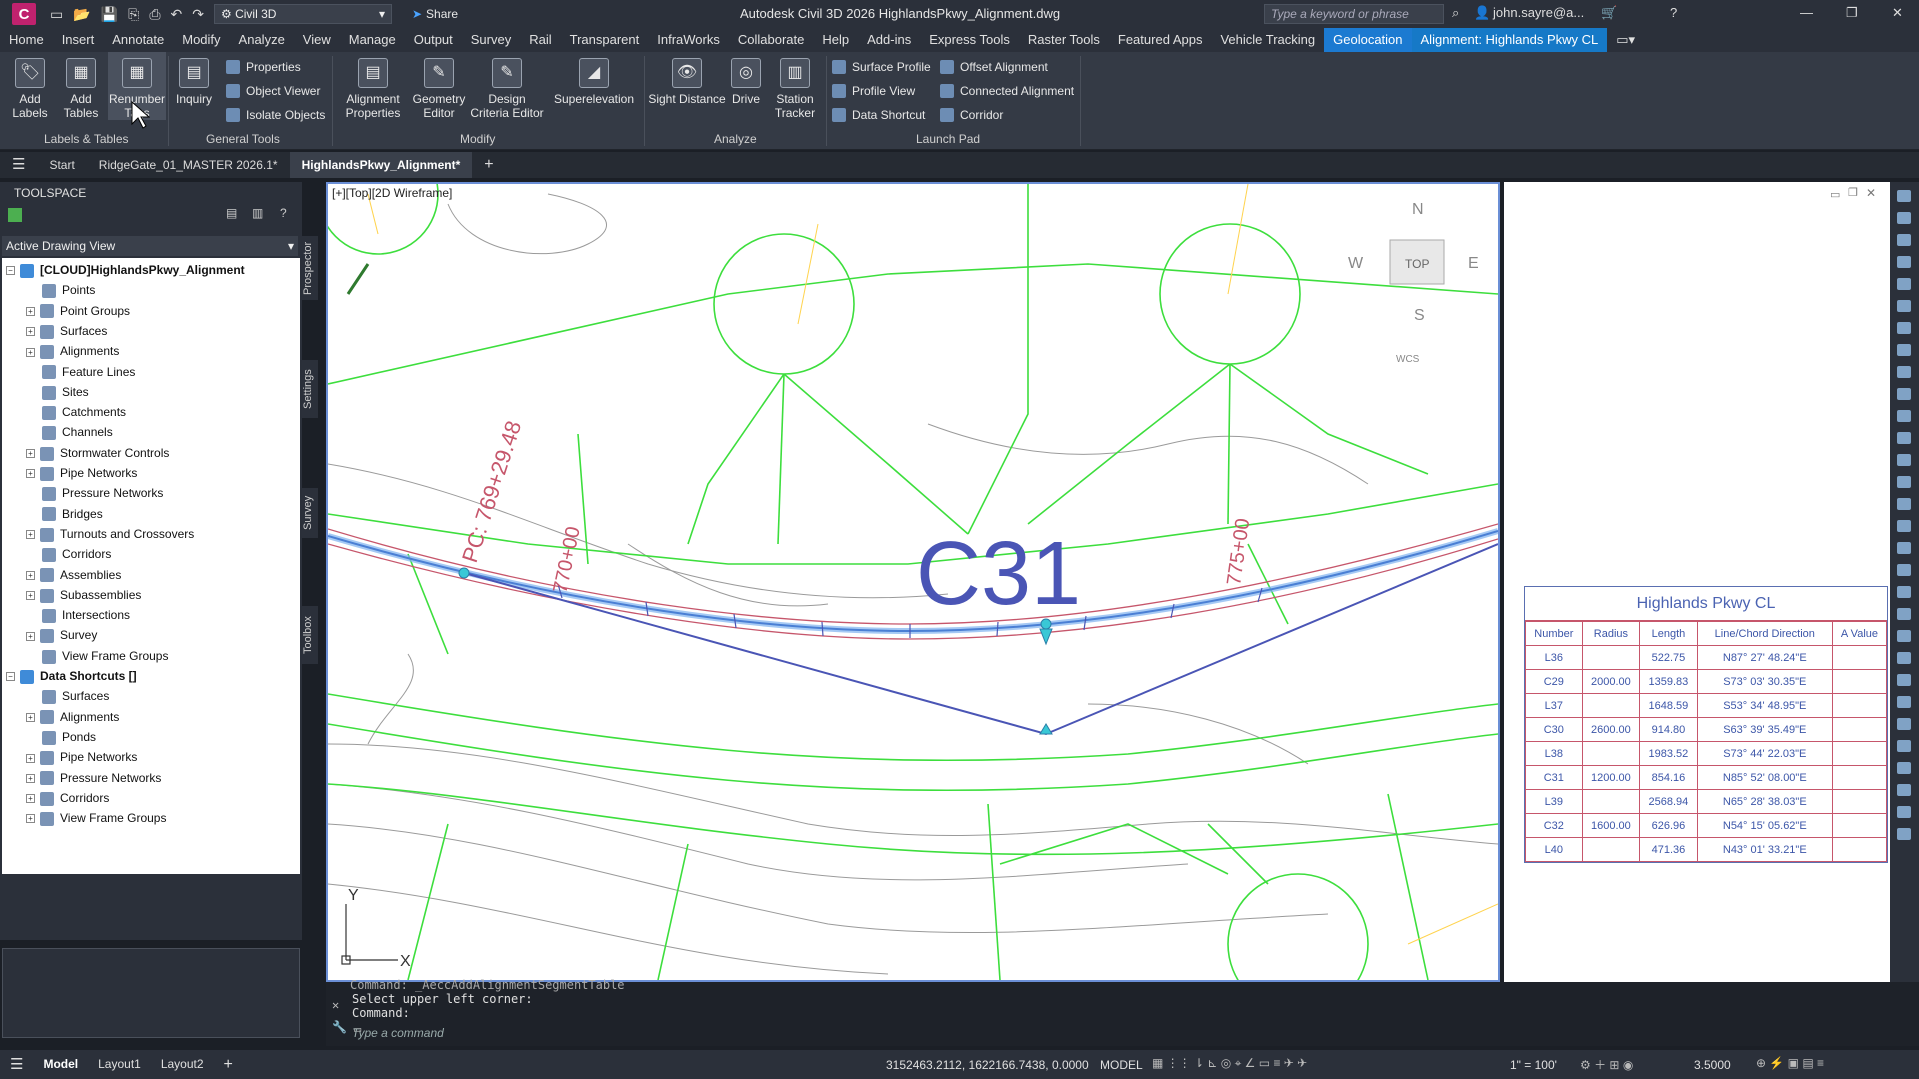  Describe the element at coordinates (1160, 40) in the screenshot. I see `ribbon-tab-featured-apps: Featured Apps` at that location.